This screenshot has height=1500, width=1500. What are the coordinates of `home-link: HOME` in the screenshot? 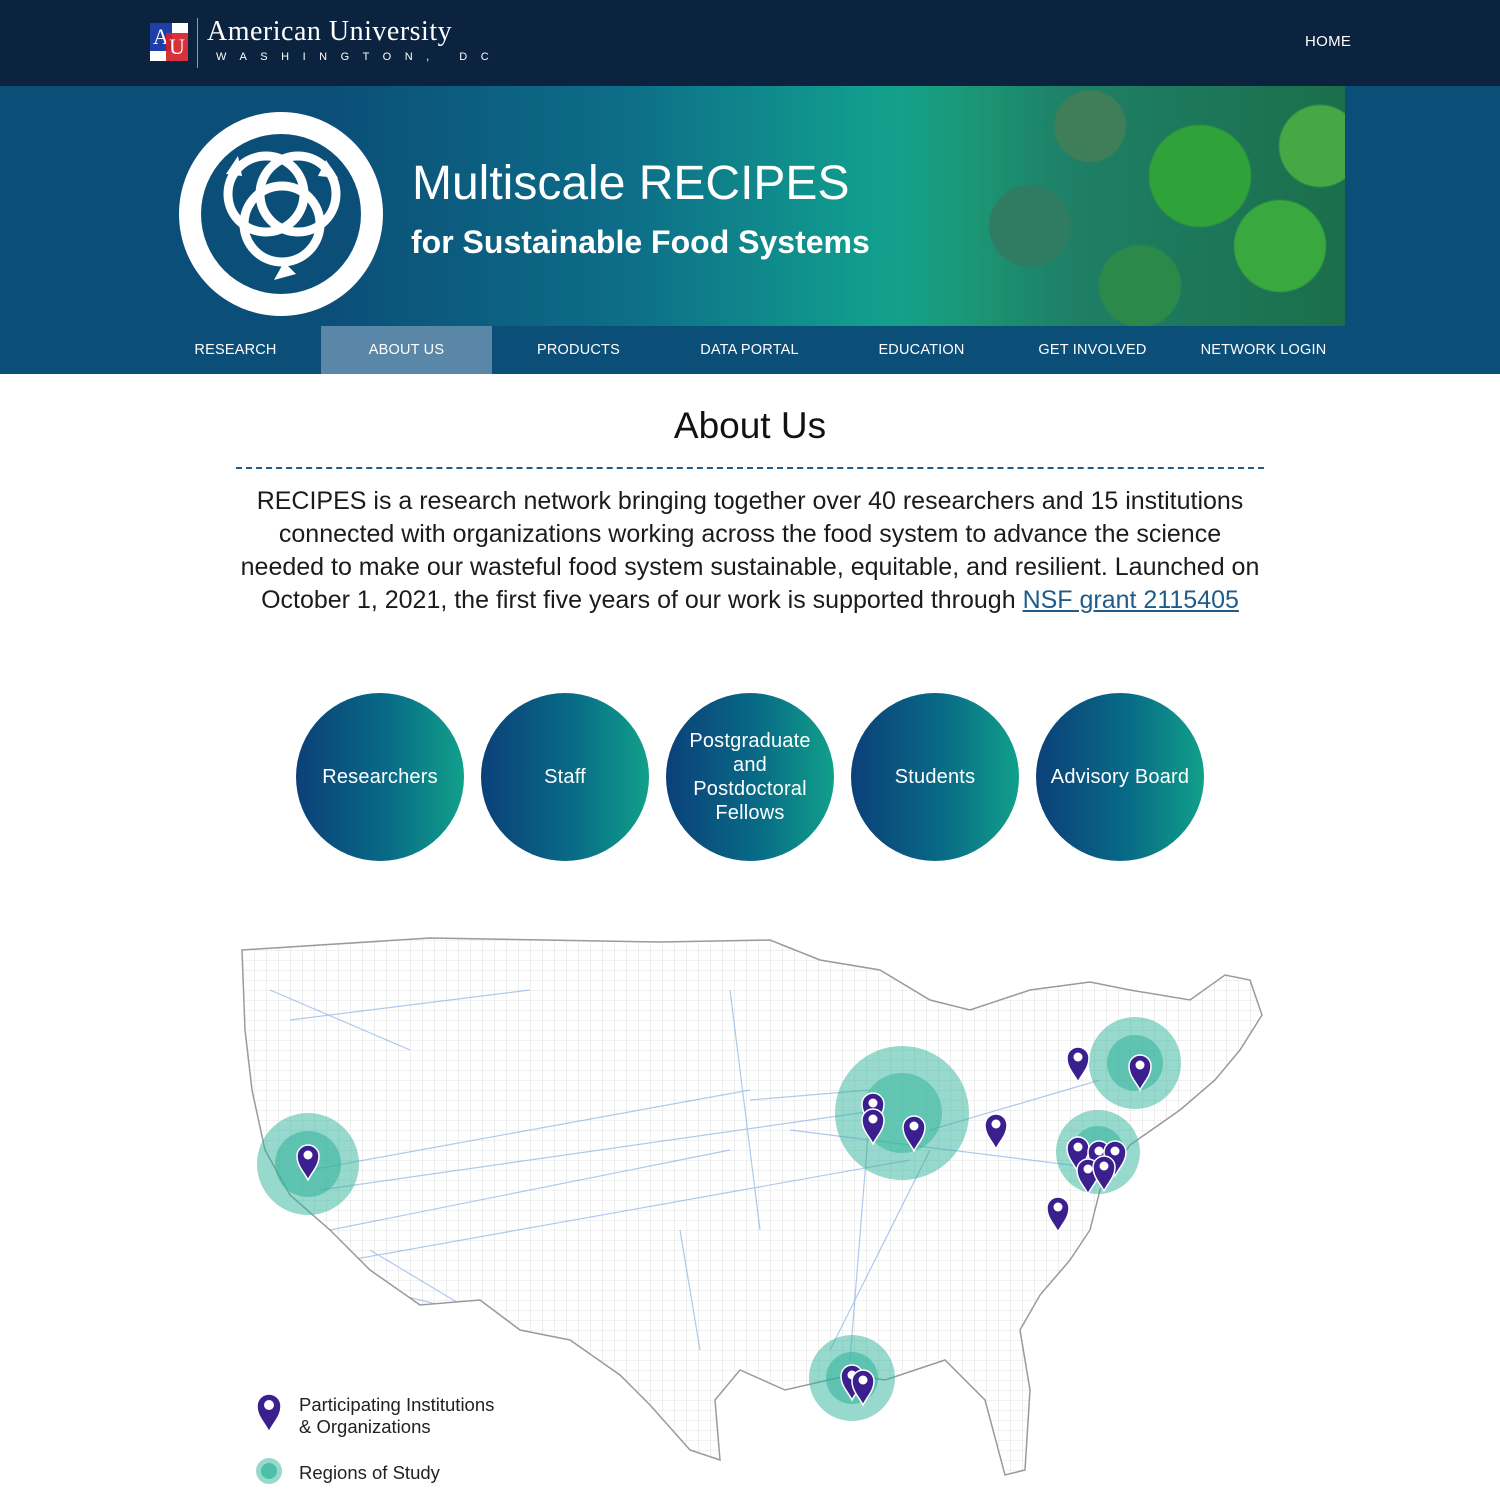 It's located at (1328, 41).